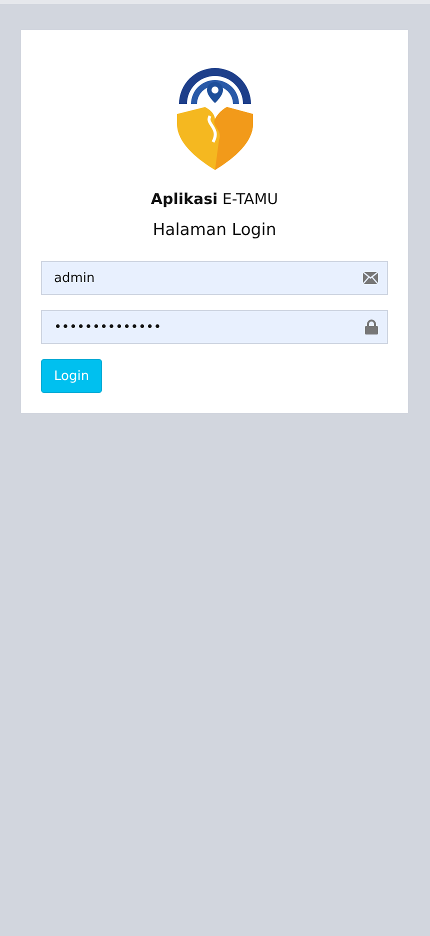 The image size is (430, 936). What do you see at coordinates (370, 278) in the screenshot?
I see `envelope-icon` at bounding box center [370, 278].